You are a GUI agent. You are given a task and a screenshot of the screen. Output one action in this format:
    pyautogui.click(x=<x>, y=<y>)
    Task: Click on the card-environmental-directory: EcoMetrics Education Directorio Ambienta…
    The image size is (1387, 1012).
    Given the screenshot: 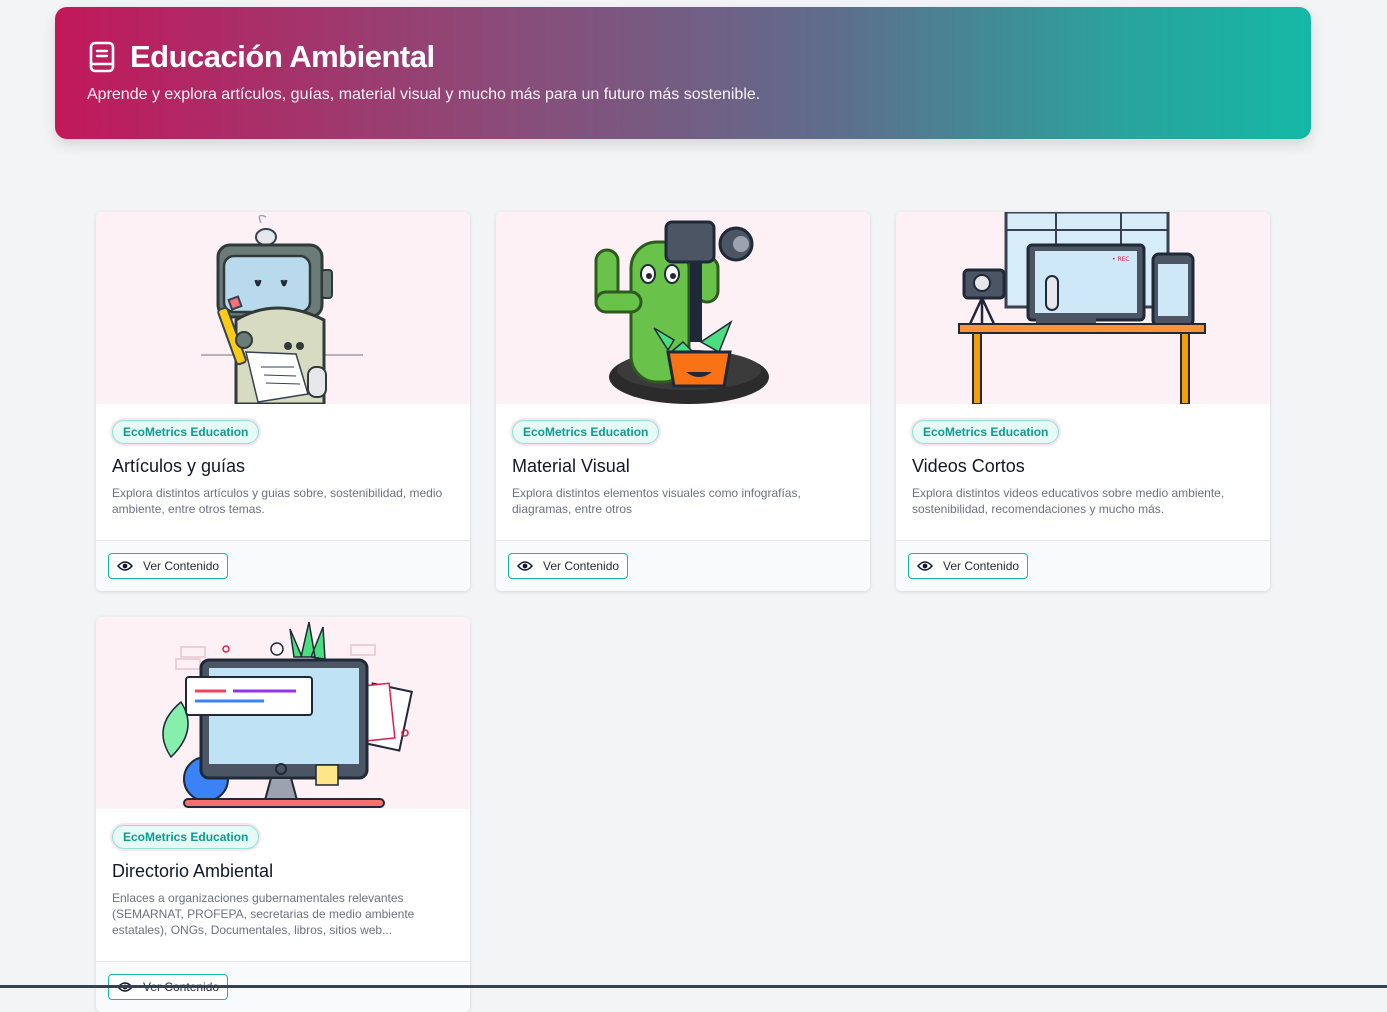 What is the action you would take?
    pyautogui.click(x=283, y=814)
    